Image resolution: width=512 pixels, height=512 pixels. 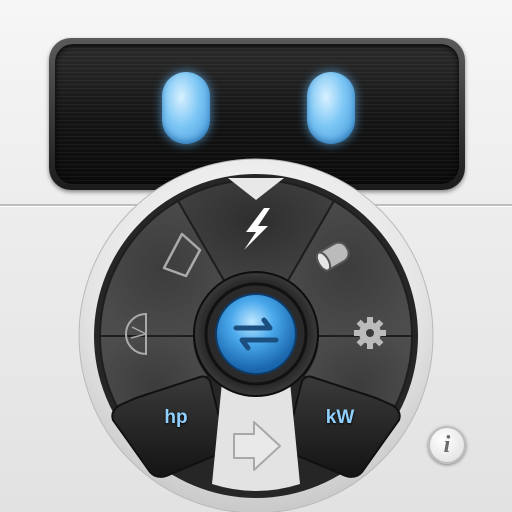 I want to click on gear-icon, so click(x=370, y=333).